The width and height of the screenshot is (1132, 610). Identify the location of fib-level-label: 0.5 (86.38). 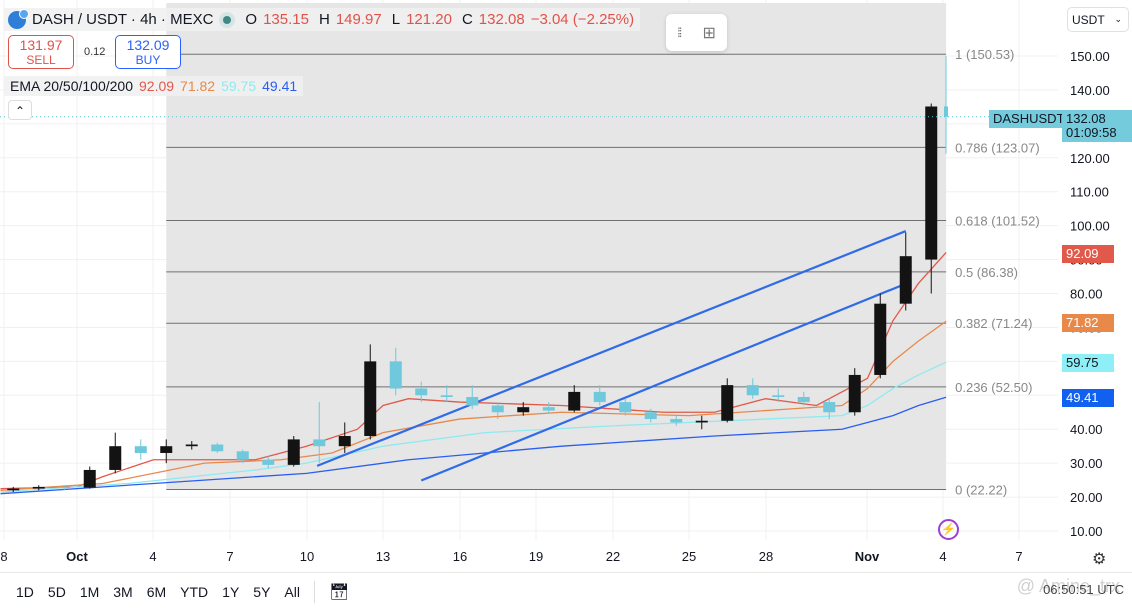
(986, 272).